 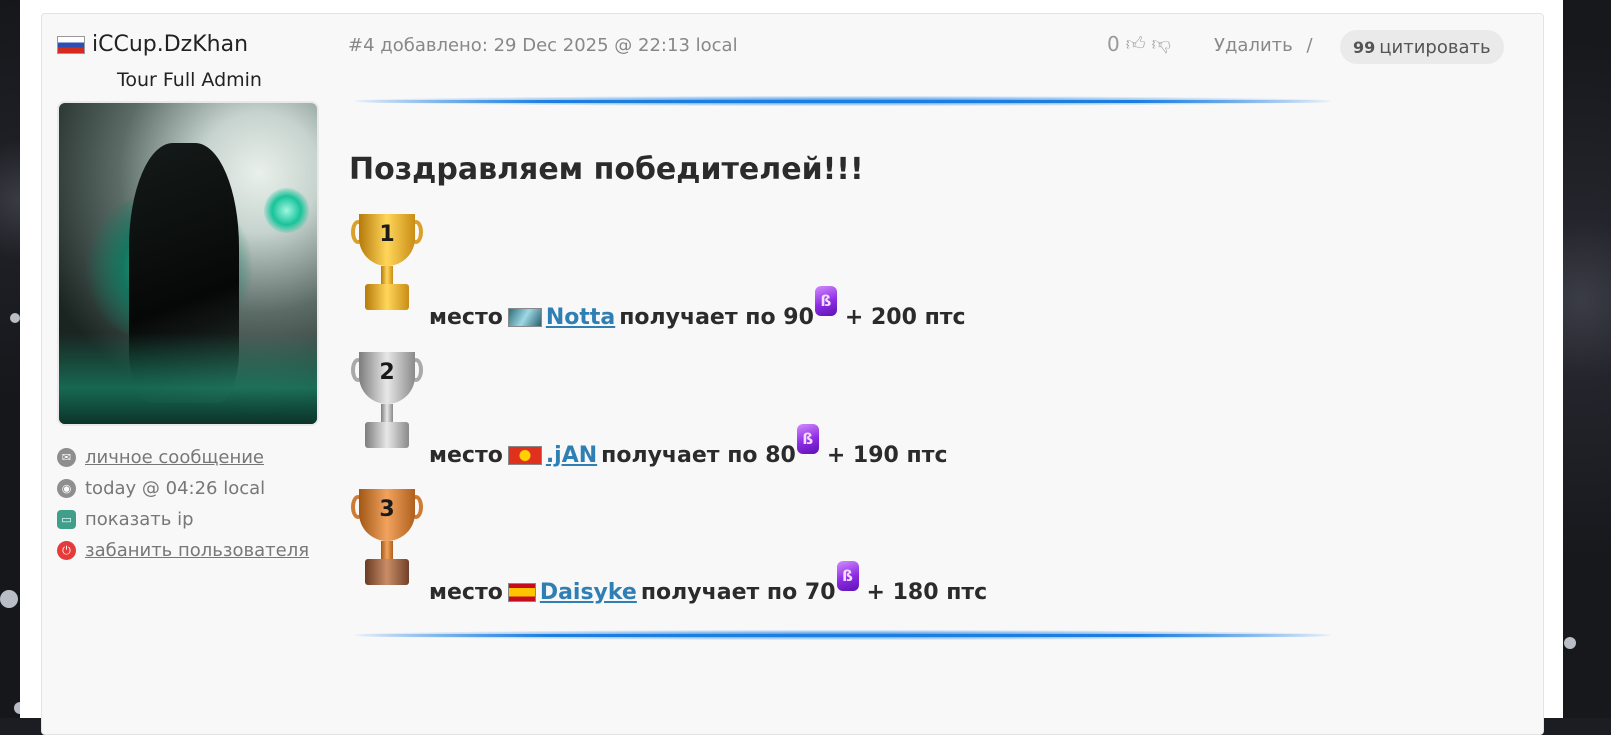 I want to click on show-ip-action: ▭ показать ip, so click(x=189, y=519).